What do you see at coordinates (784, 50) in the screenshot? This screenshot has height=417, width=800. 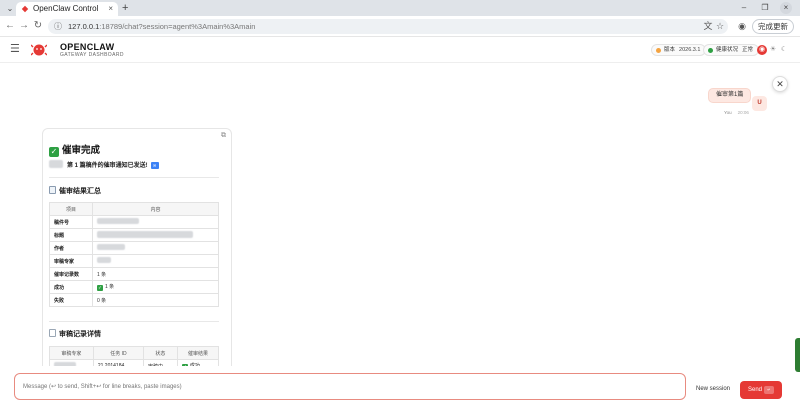 I see `theme-dark-icon: ☾` at bounding box center [784, 50].